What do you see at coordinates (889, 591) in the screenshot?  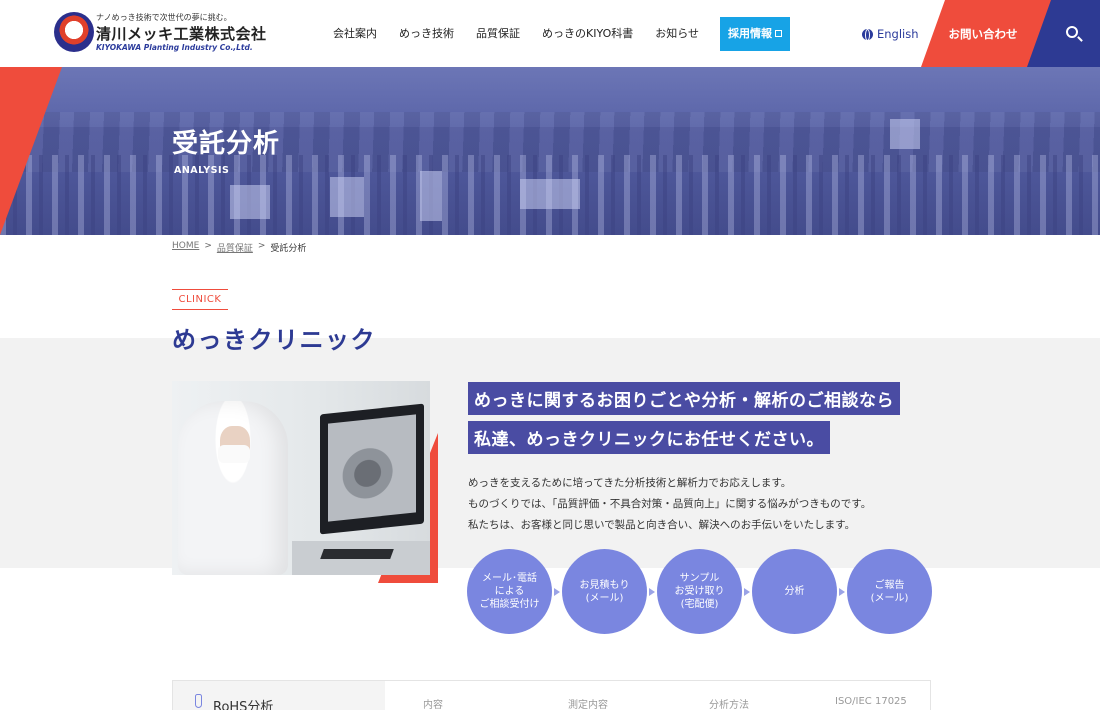 I see `flow-step-report: ご報告 (メール)` at bounding box center [889, 591].